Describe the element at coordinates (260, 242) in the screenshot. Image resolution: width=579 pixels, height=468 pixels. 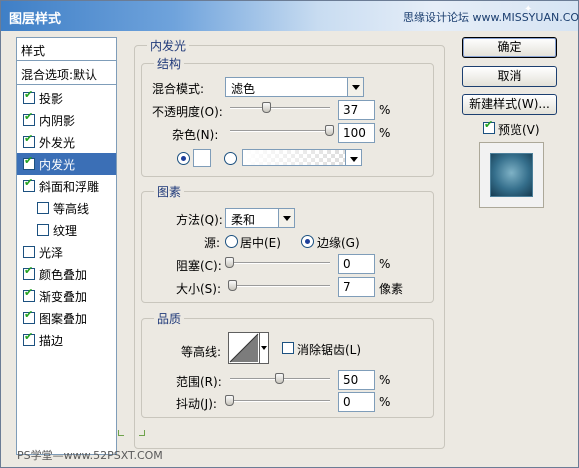
I see `source-center-label: 居中(E)` at that location.